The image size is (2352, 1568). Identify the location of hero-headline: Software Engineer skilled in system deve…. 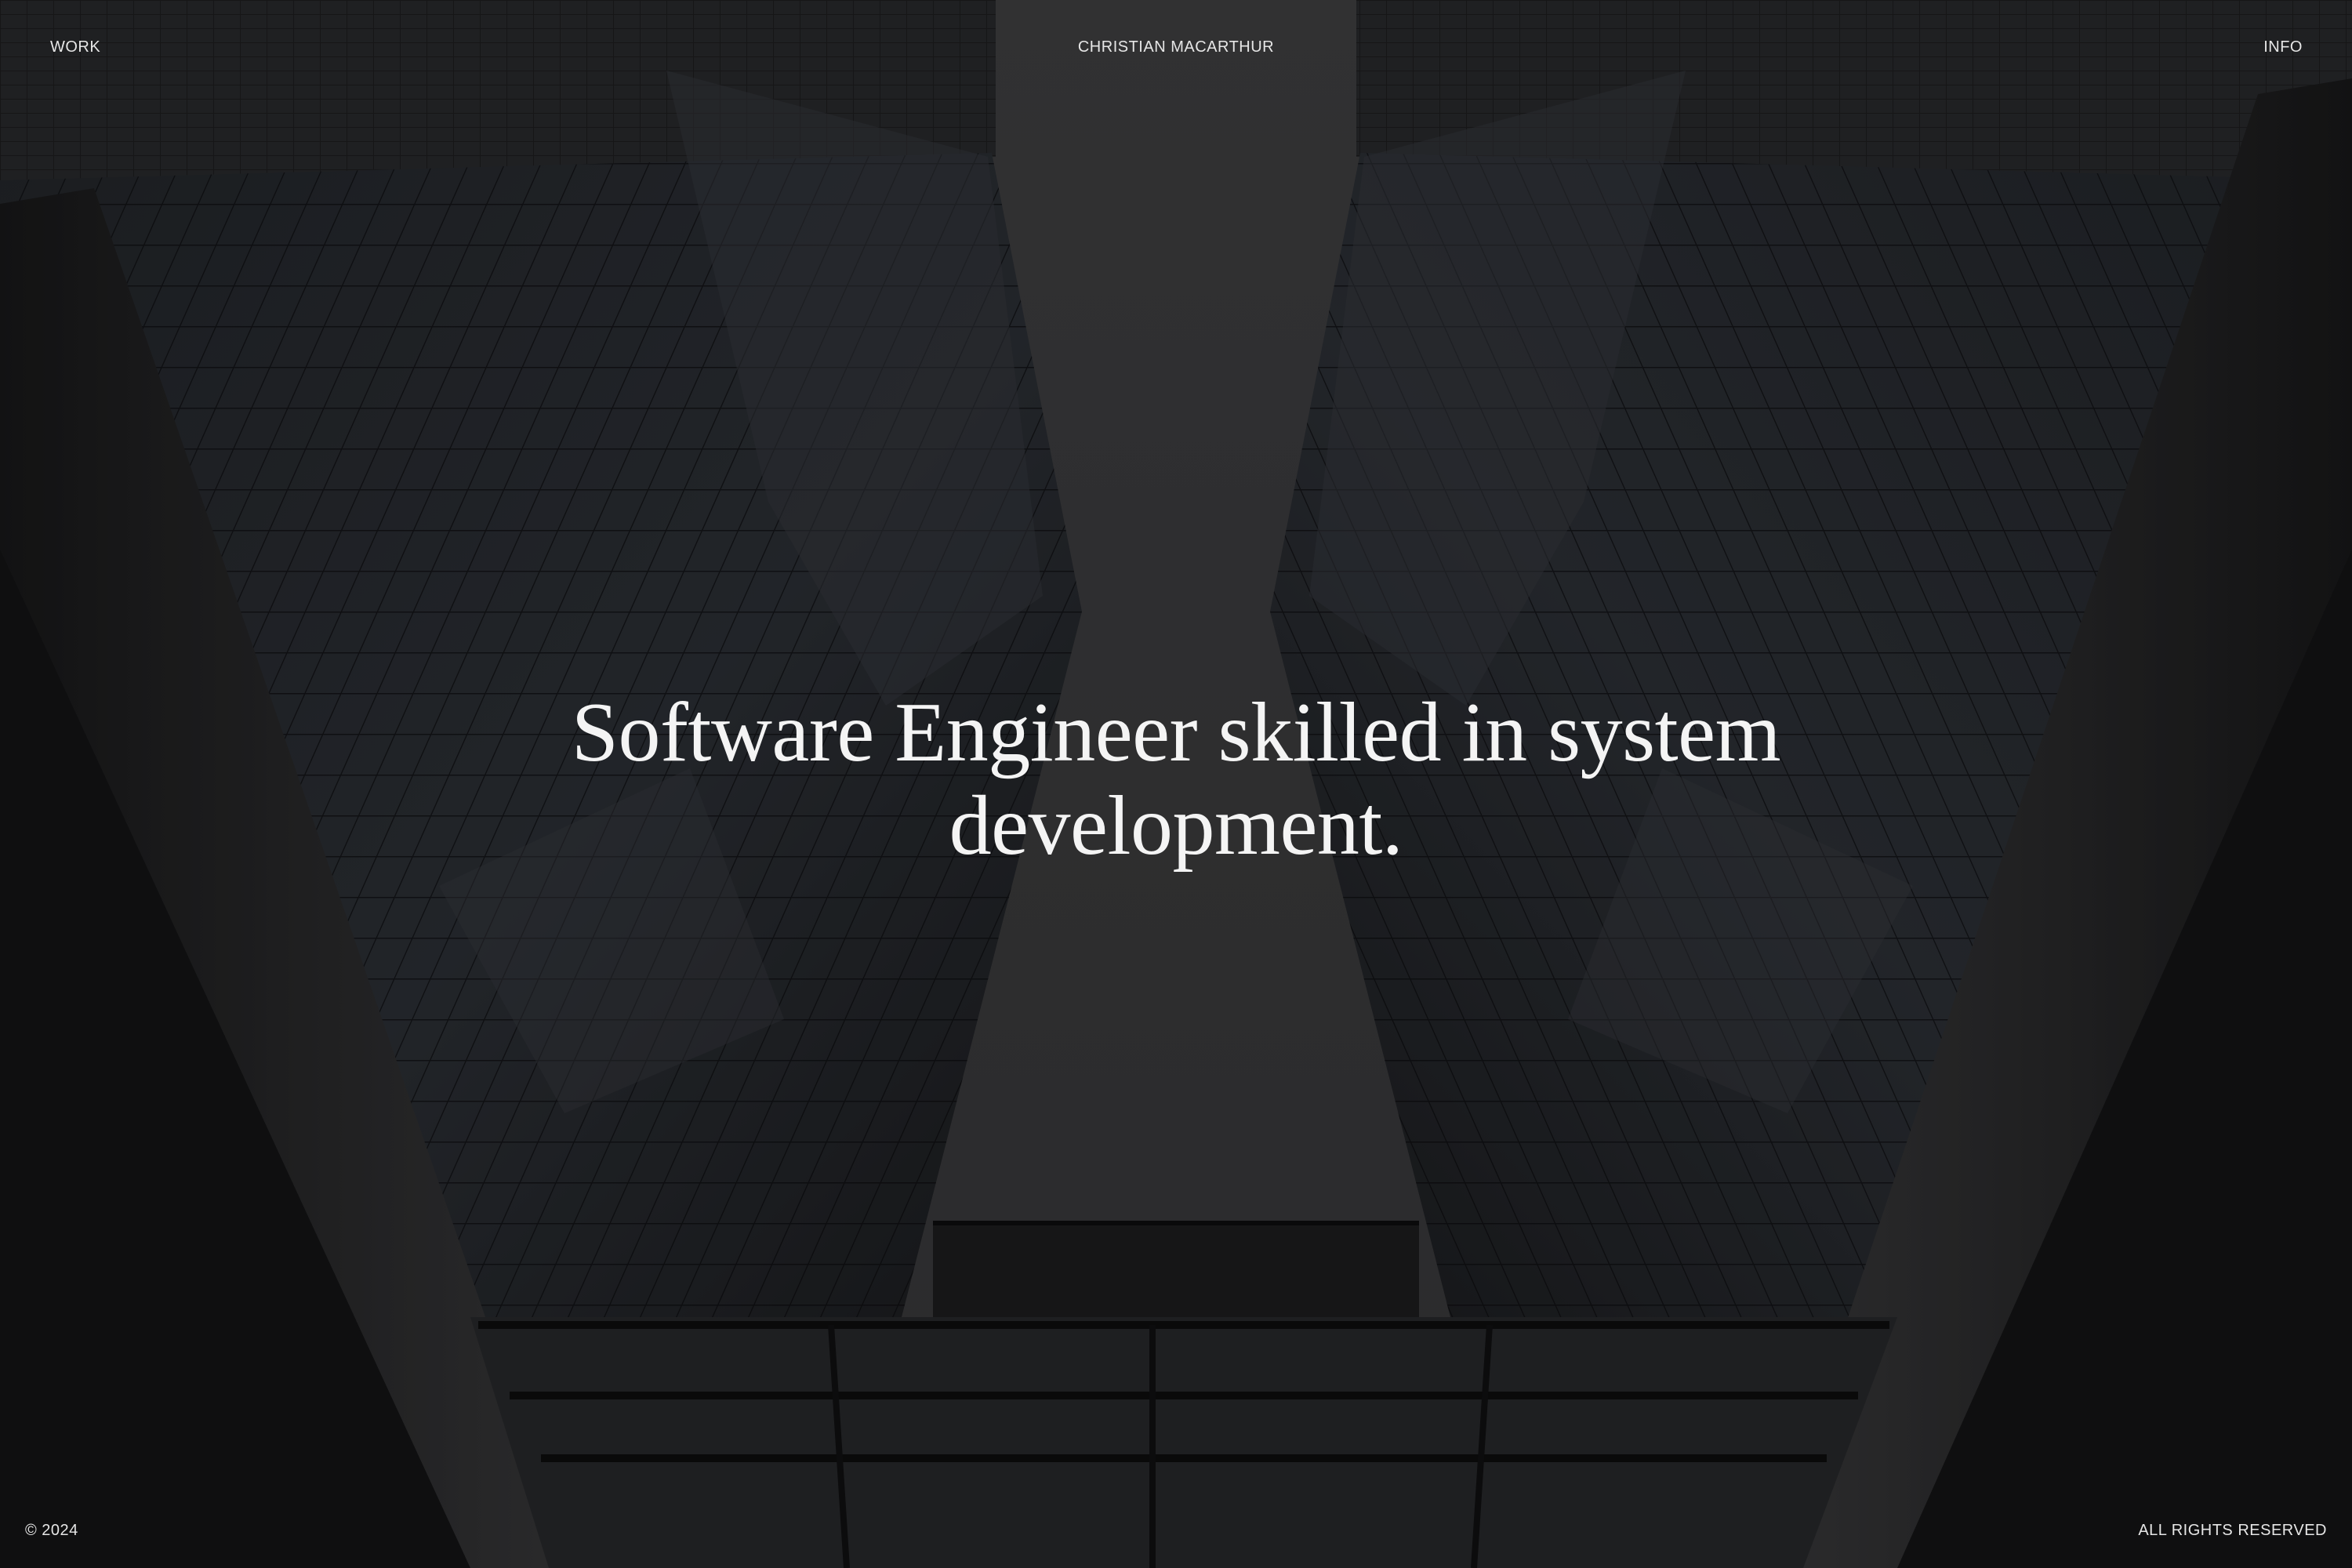
(1176, 779).